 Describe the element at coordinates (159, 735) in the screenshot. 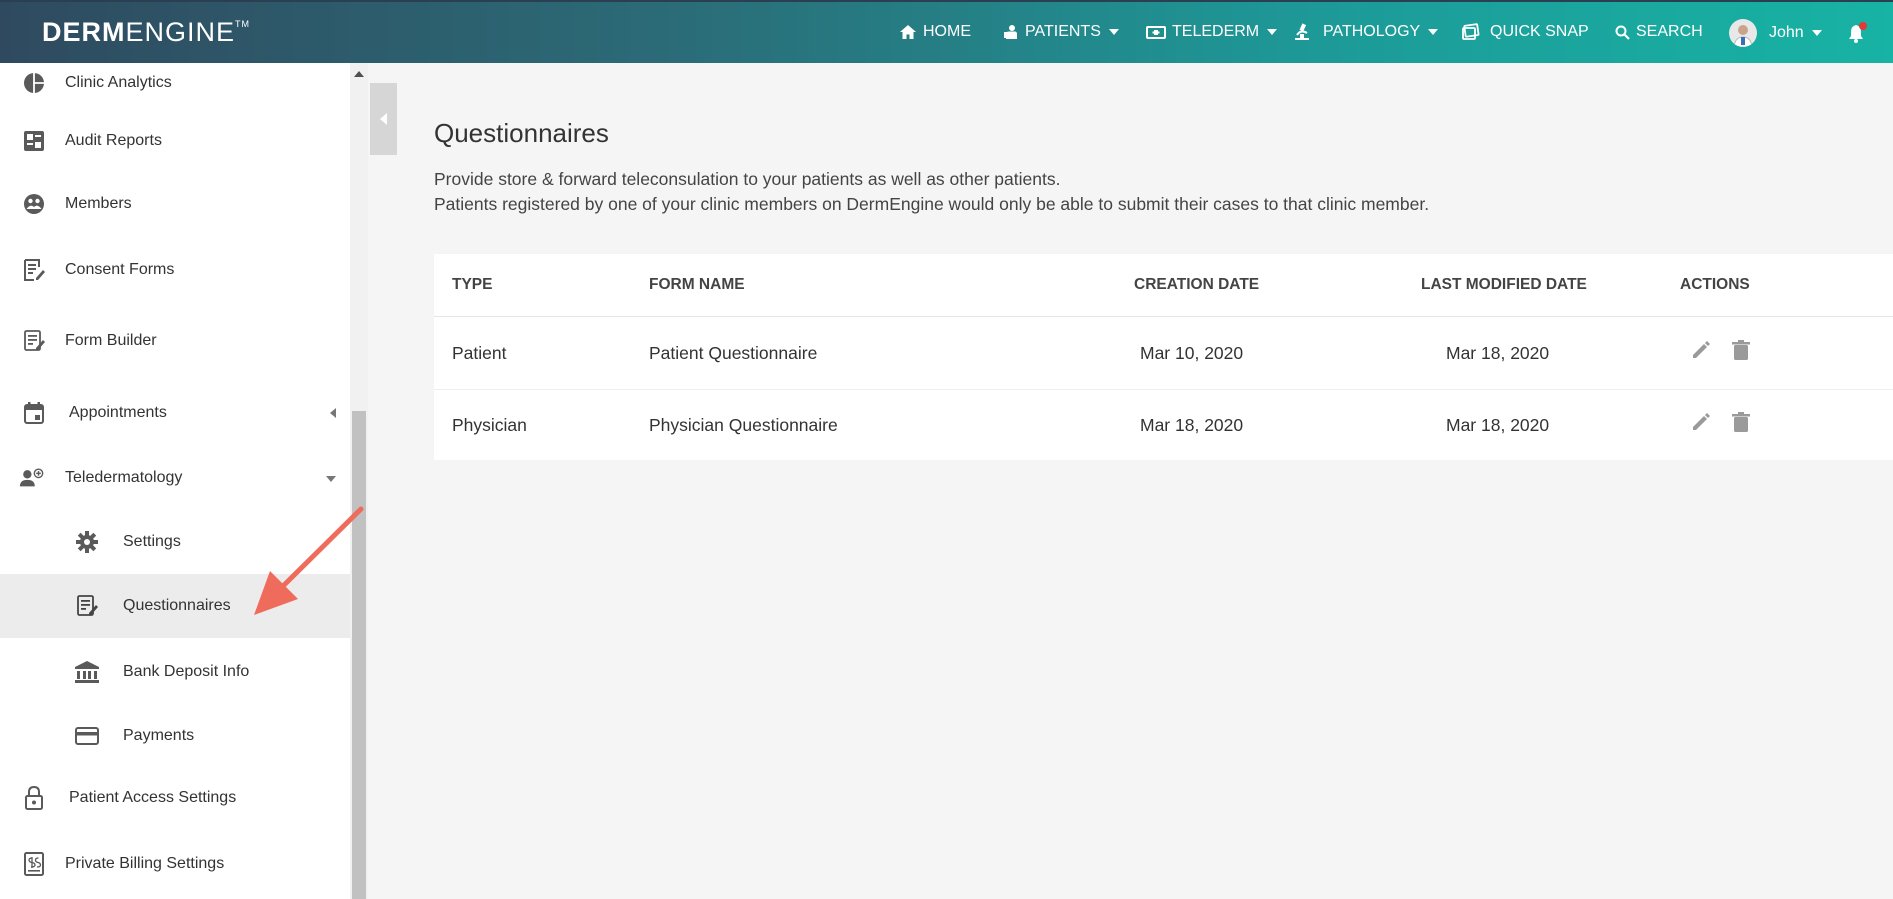

I see `sidebar-item-label: Payments` at that location.